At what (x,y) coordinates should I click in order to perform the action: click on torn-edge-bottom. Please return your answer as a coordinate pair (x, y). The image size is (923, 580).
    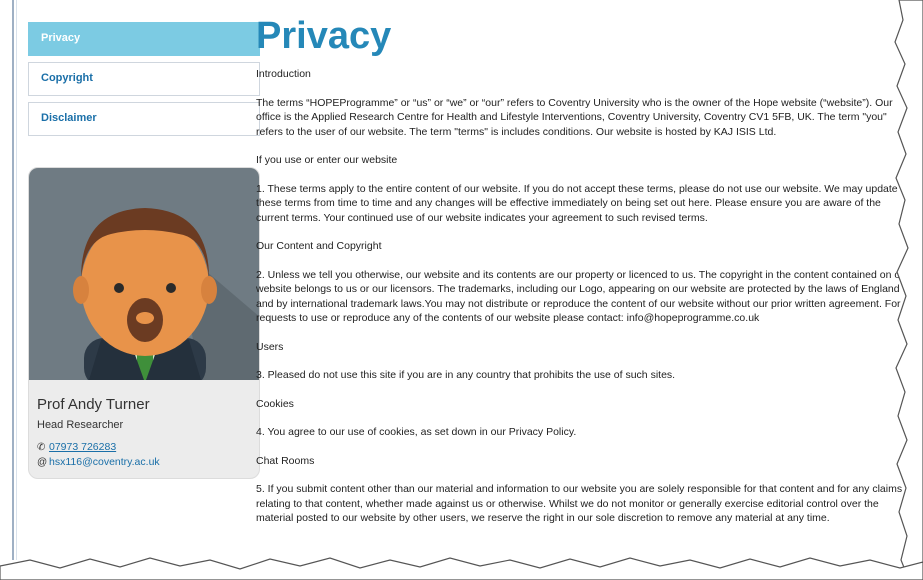
    Looking at the image, I should click on (461, 568).